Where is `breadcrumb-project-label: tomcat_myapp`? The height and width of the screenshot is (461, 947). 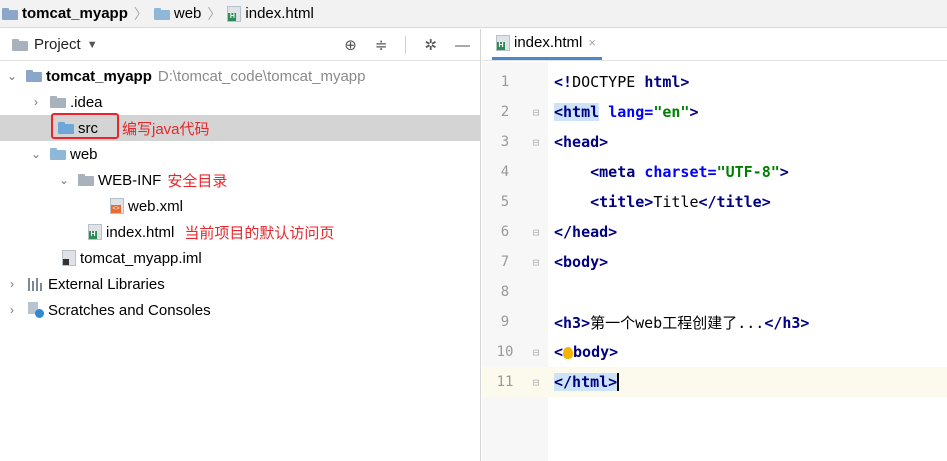
breadcrumb-project-label: tomcat_myapp is located at coordinates (75, 13).